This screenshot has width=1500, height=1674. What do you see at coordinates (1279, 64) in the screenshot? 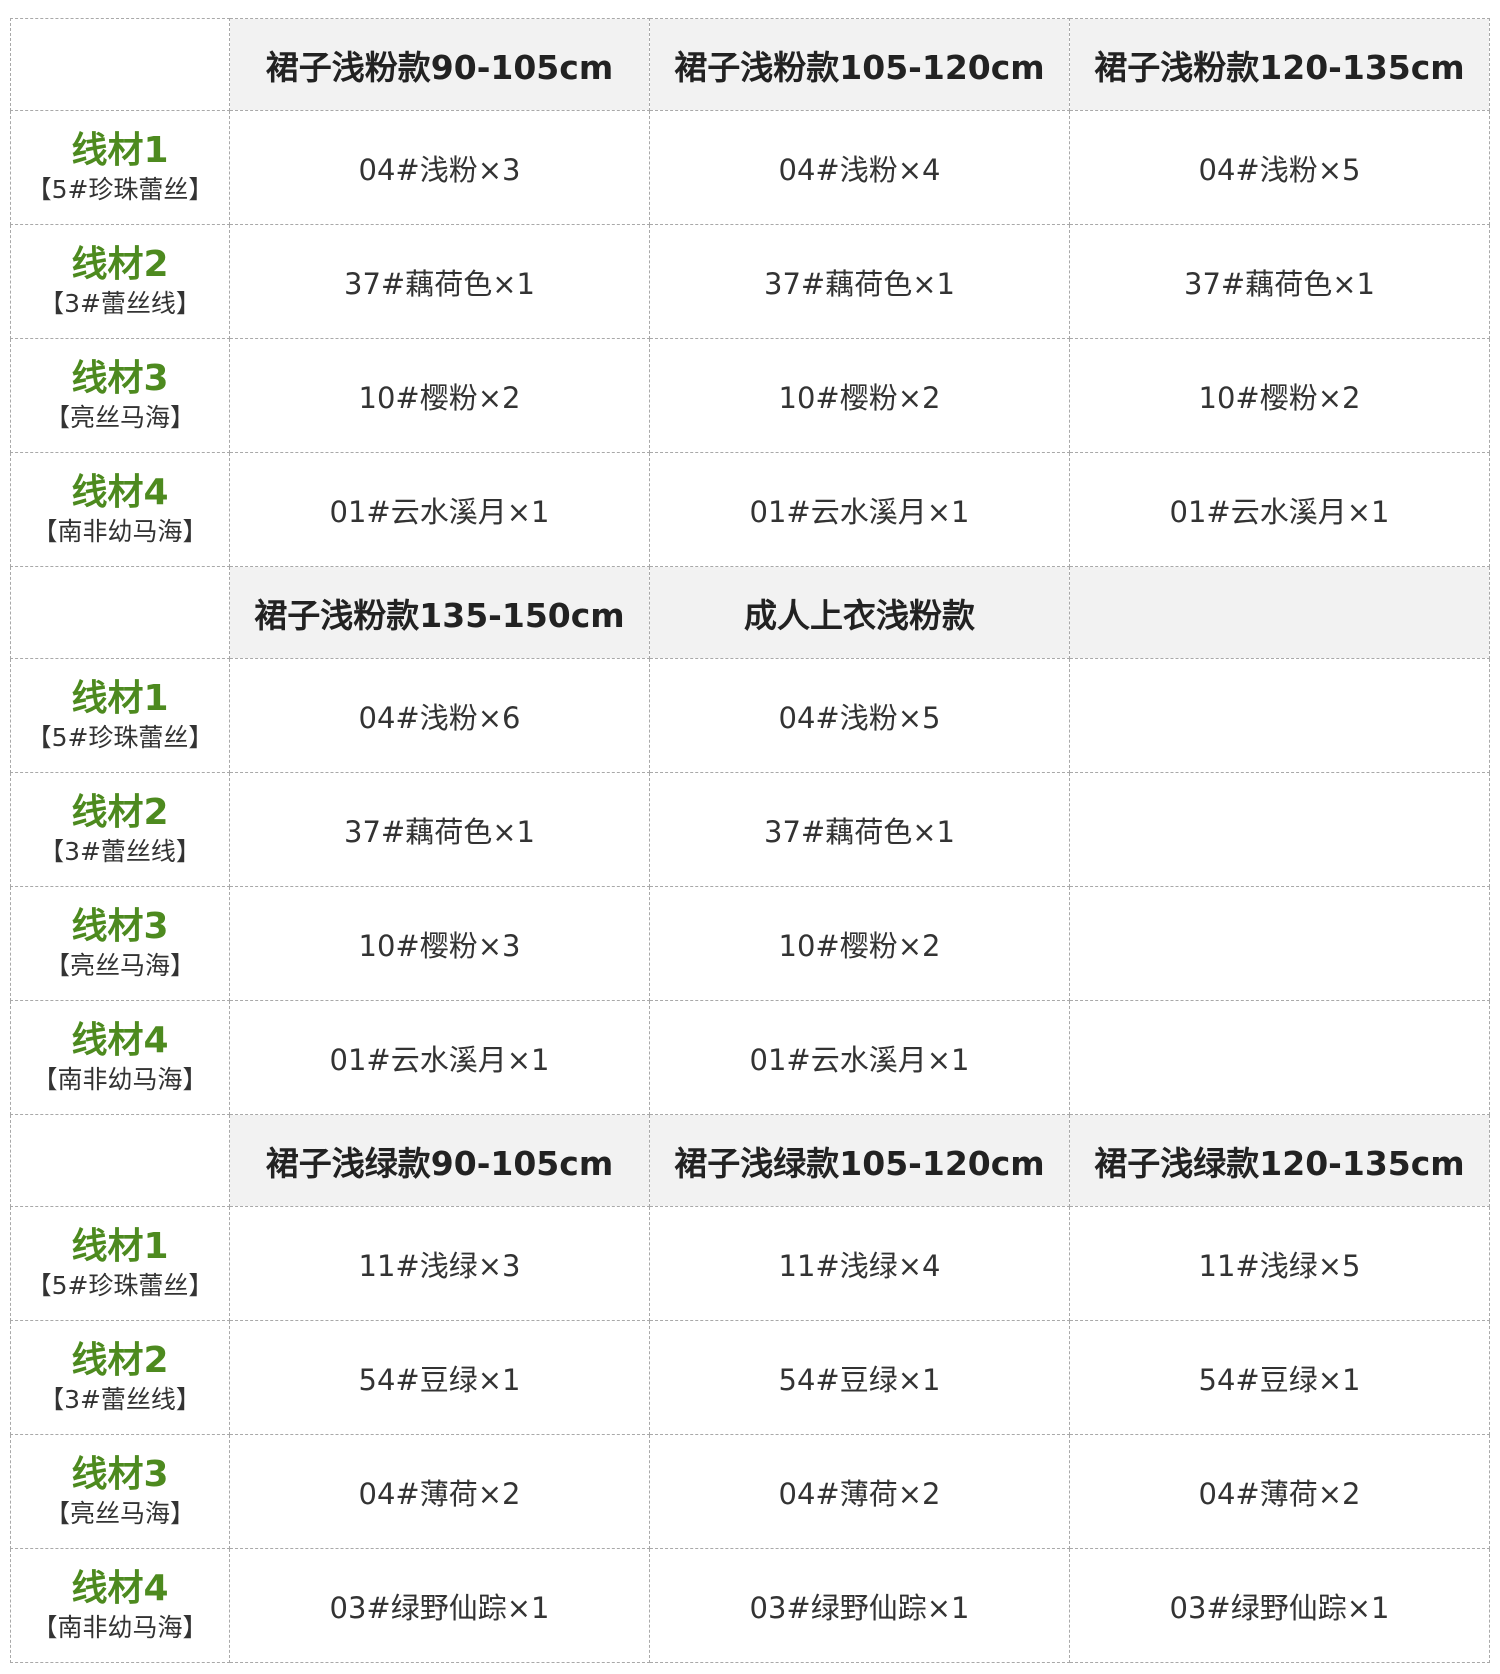
I see `column-header: 裙子浅粉款120-135cm` at bounding box center [1279, 64].